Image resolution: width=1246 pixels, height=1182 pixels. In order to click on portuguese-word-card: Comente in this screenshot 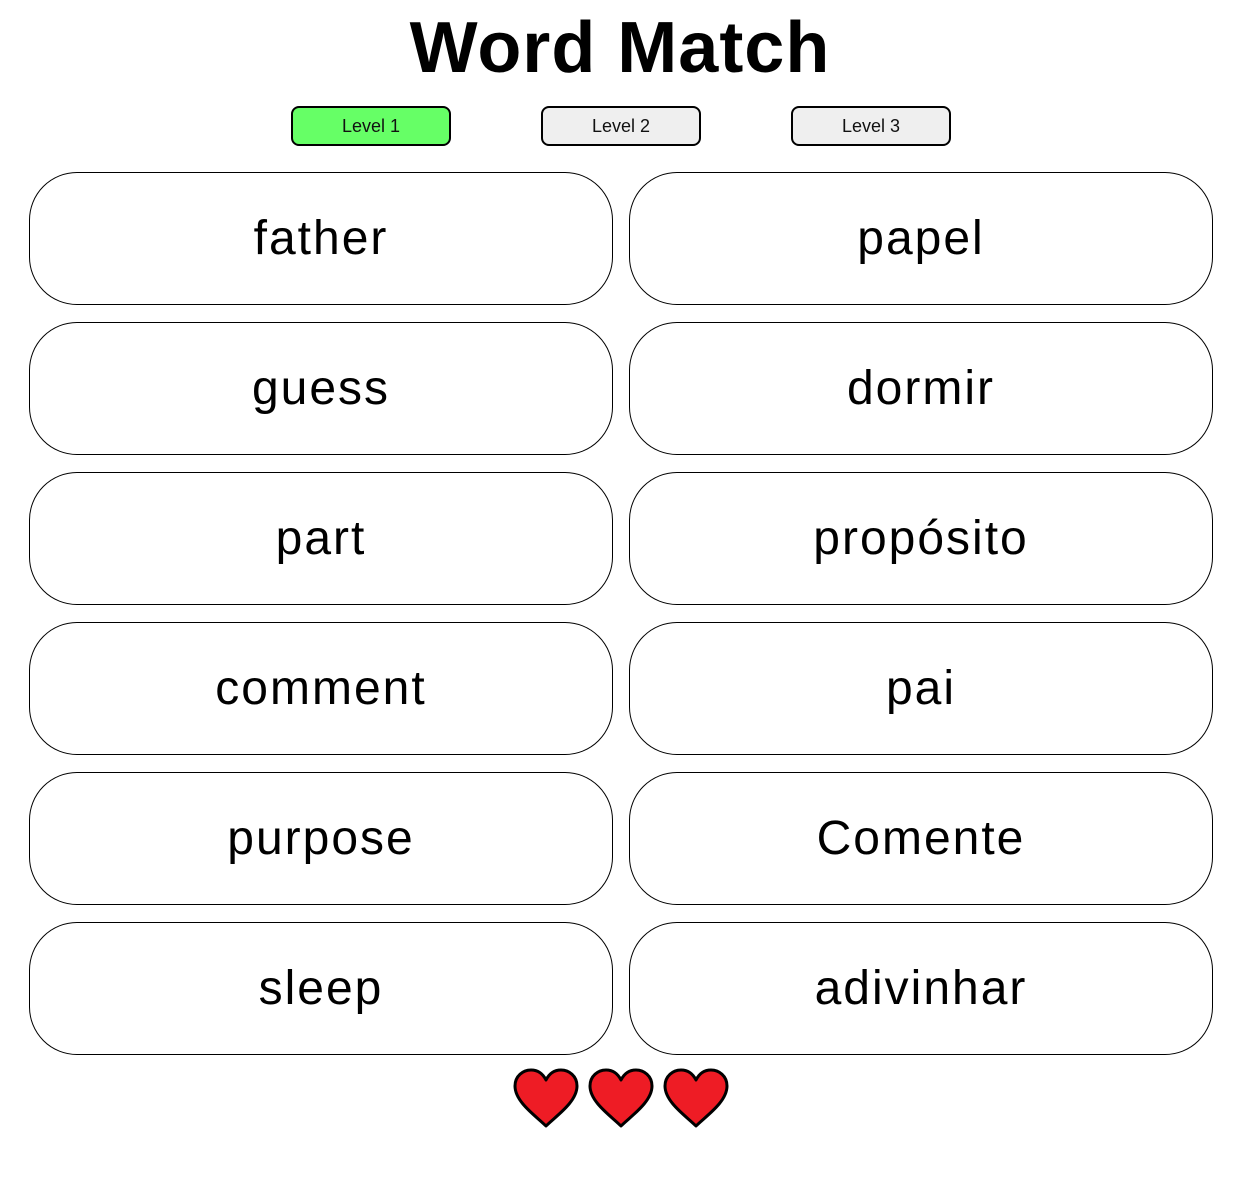, I will do `click(921, 838)`.